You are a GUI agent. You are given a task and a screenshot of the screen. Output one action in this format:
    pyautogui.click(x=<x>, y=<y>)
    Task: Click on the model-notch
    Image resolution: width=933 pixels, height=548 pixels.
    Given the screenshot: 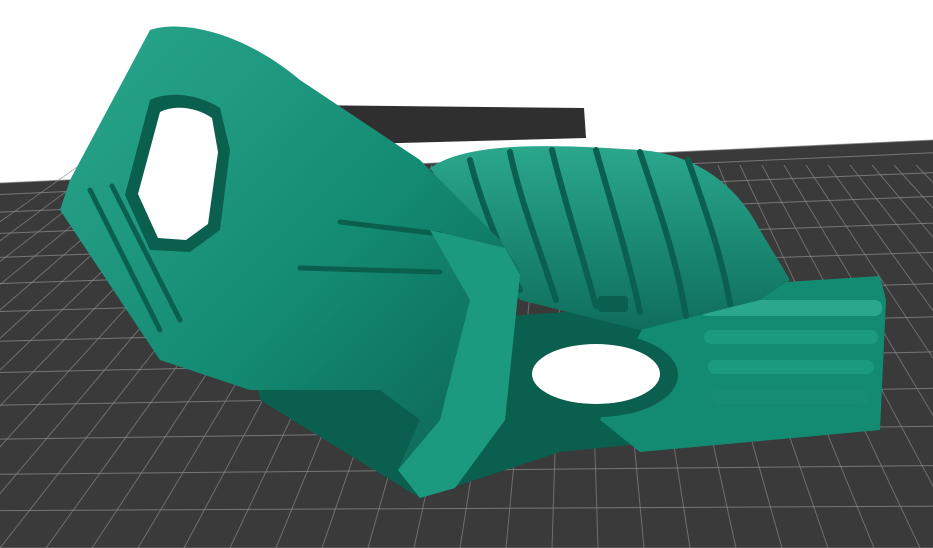 What is the action you would take?
    pyautogui.click(x=613, y=304)
    